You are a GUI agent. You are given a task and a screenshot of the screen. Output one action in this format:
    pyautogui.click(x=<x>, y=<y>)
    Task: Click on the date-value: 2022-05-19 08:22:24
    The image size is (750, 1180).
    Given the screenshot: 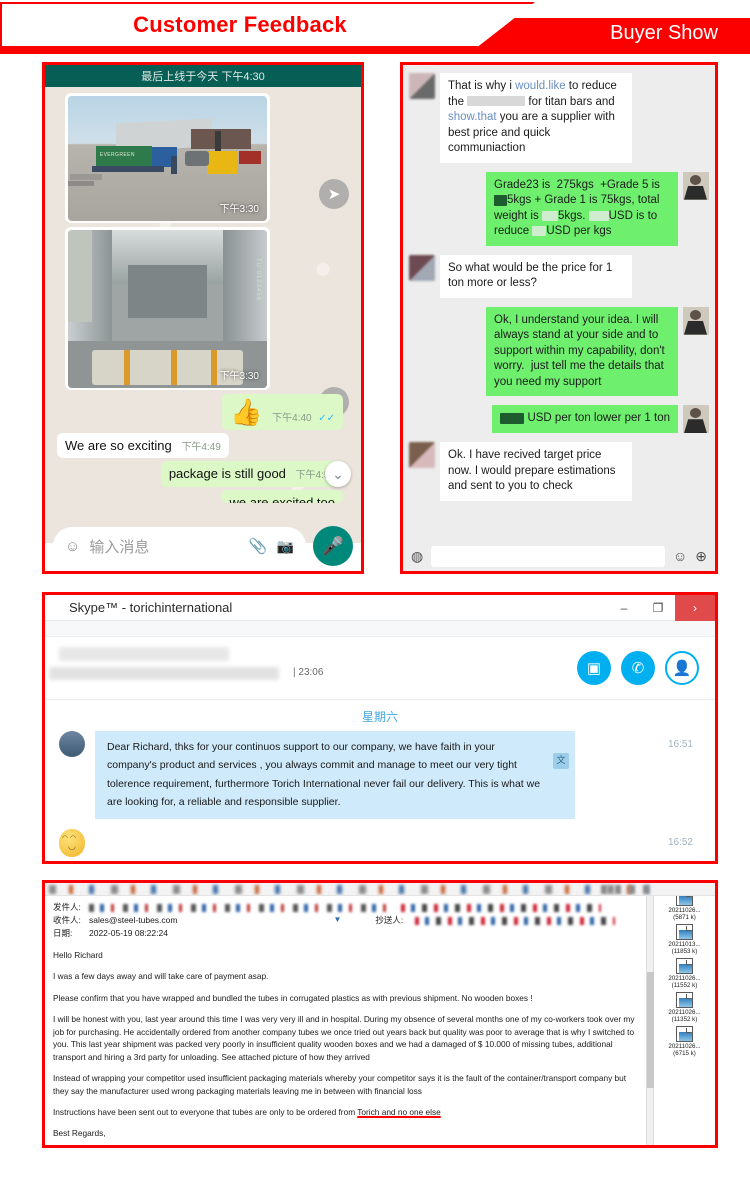 What is the action you would take?
    pyautogui.click(x=128, y=932)
    